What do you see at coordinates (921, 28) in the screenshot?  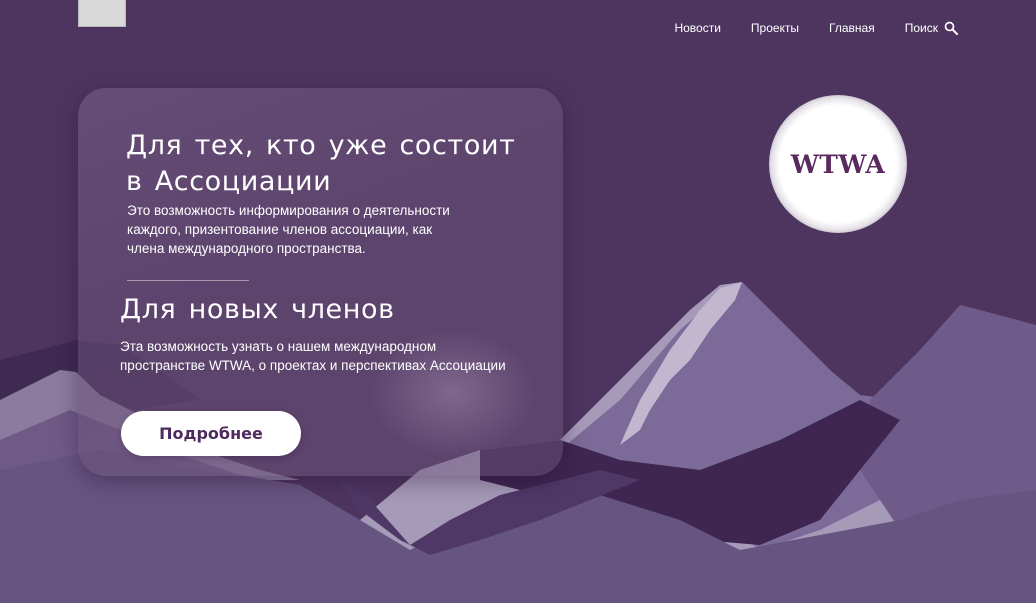 I see `search-label: Поиск` at bounding box center [921, 28].